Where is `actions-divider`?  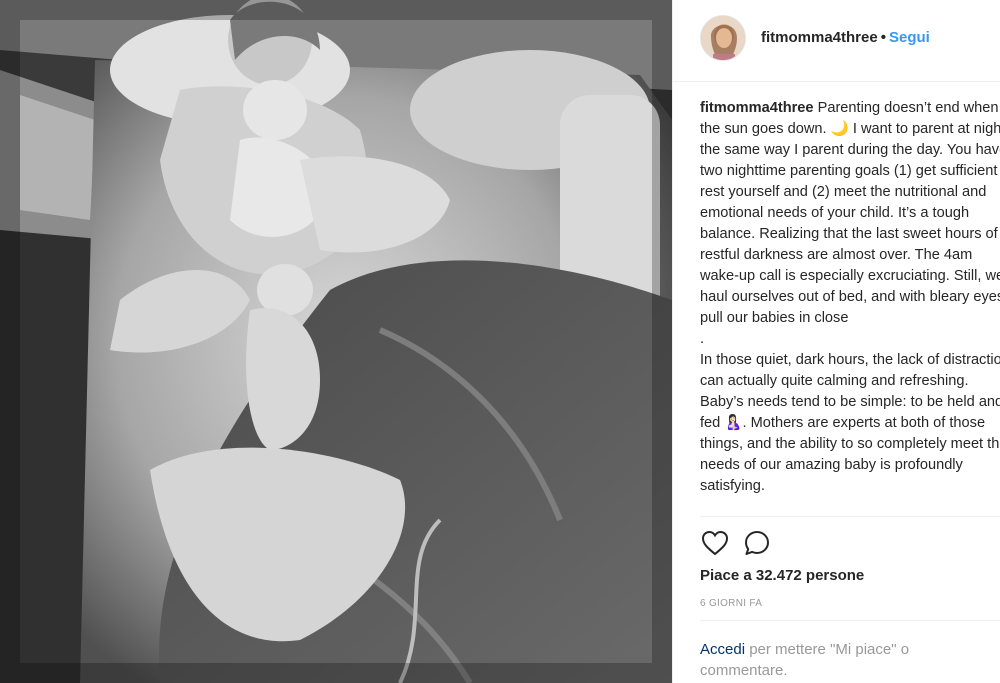
actions-divider is located at coordinates (850, 516).